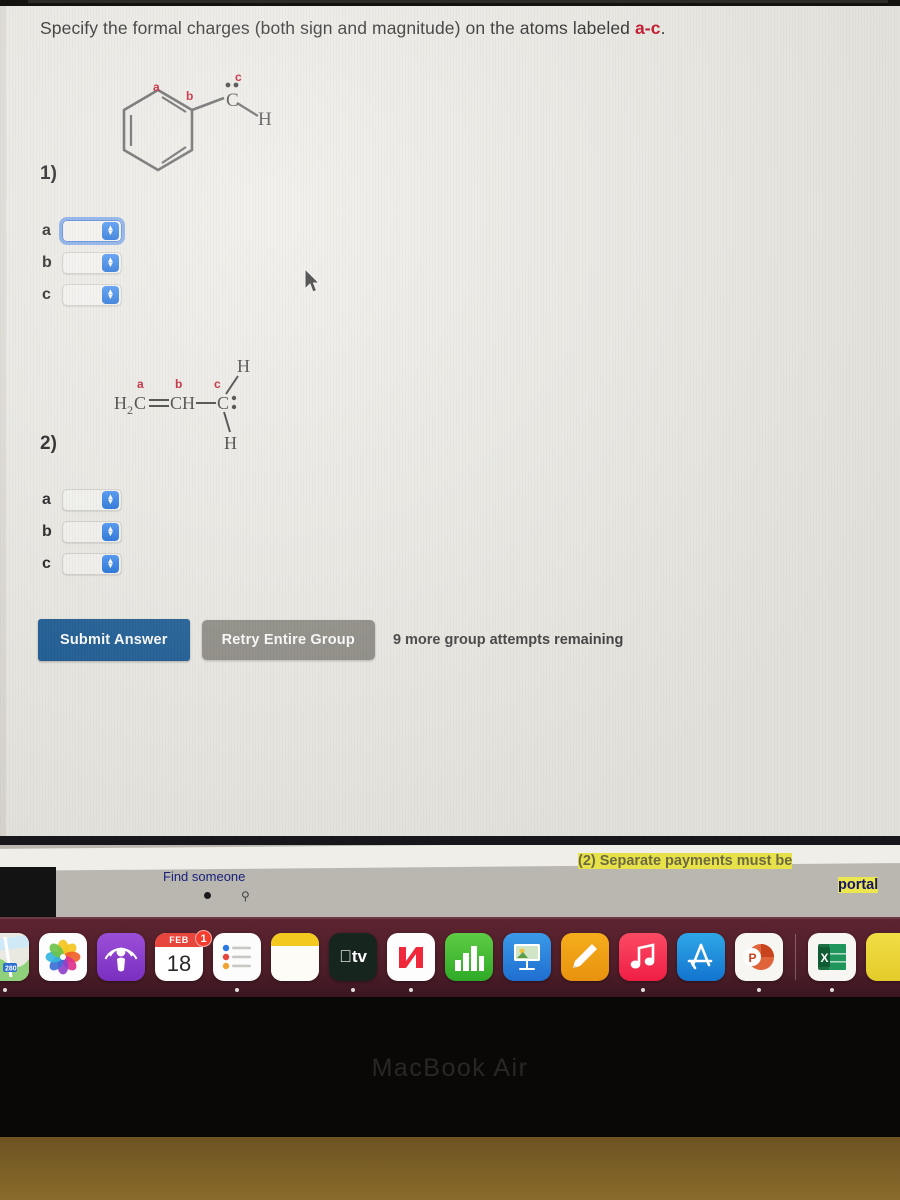  Describe the element at coordinates (647, 28) in the screenshot. I see `prompt-atom-labels: a-c` at that location.